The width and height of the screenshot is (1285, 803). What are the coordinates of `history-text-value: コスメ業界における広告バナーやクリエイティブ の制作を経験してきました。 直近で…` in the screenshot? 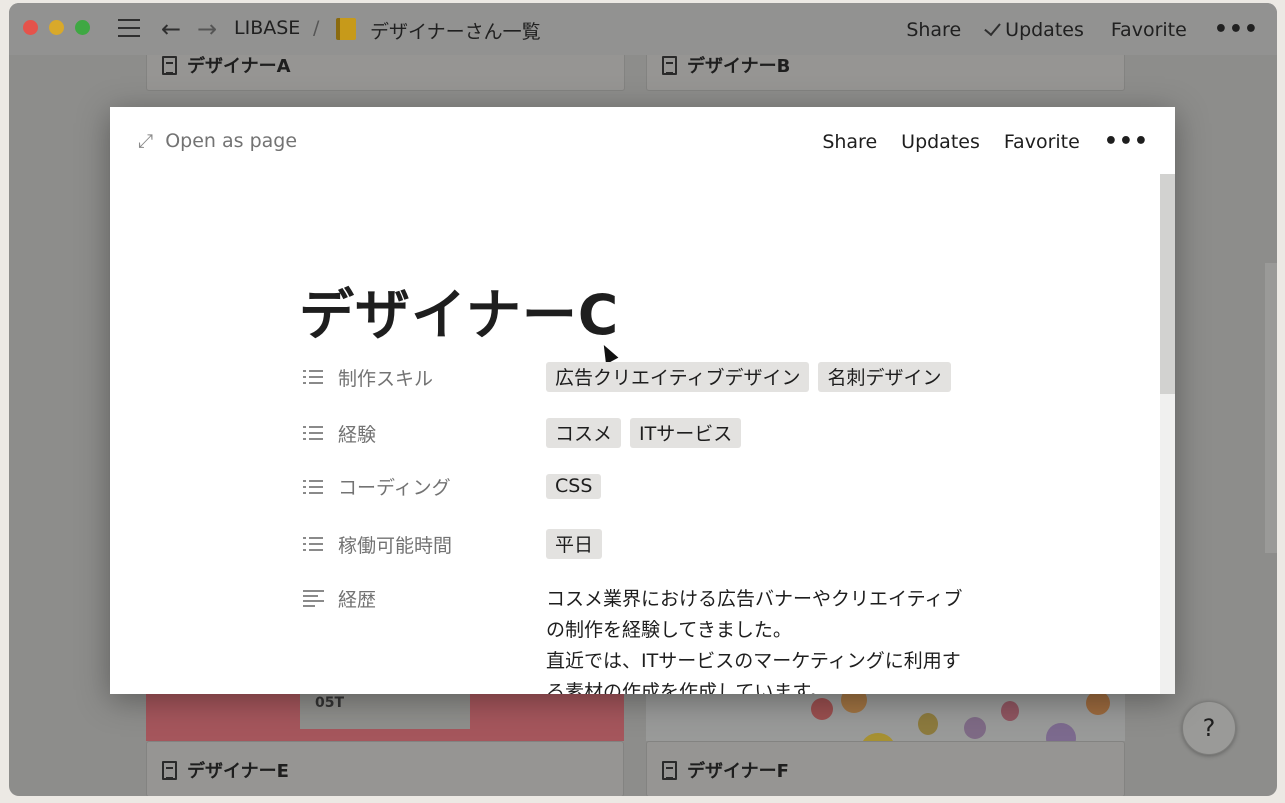 It's located at (761, 639).